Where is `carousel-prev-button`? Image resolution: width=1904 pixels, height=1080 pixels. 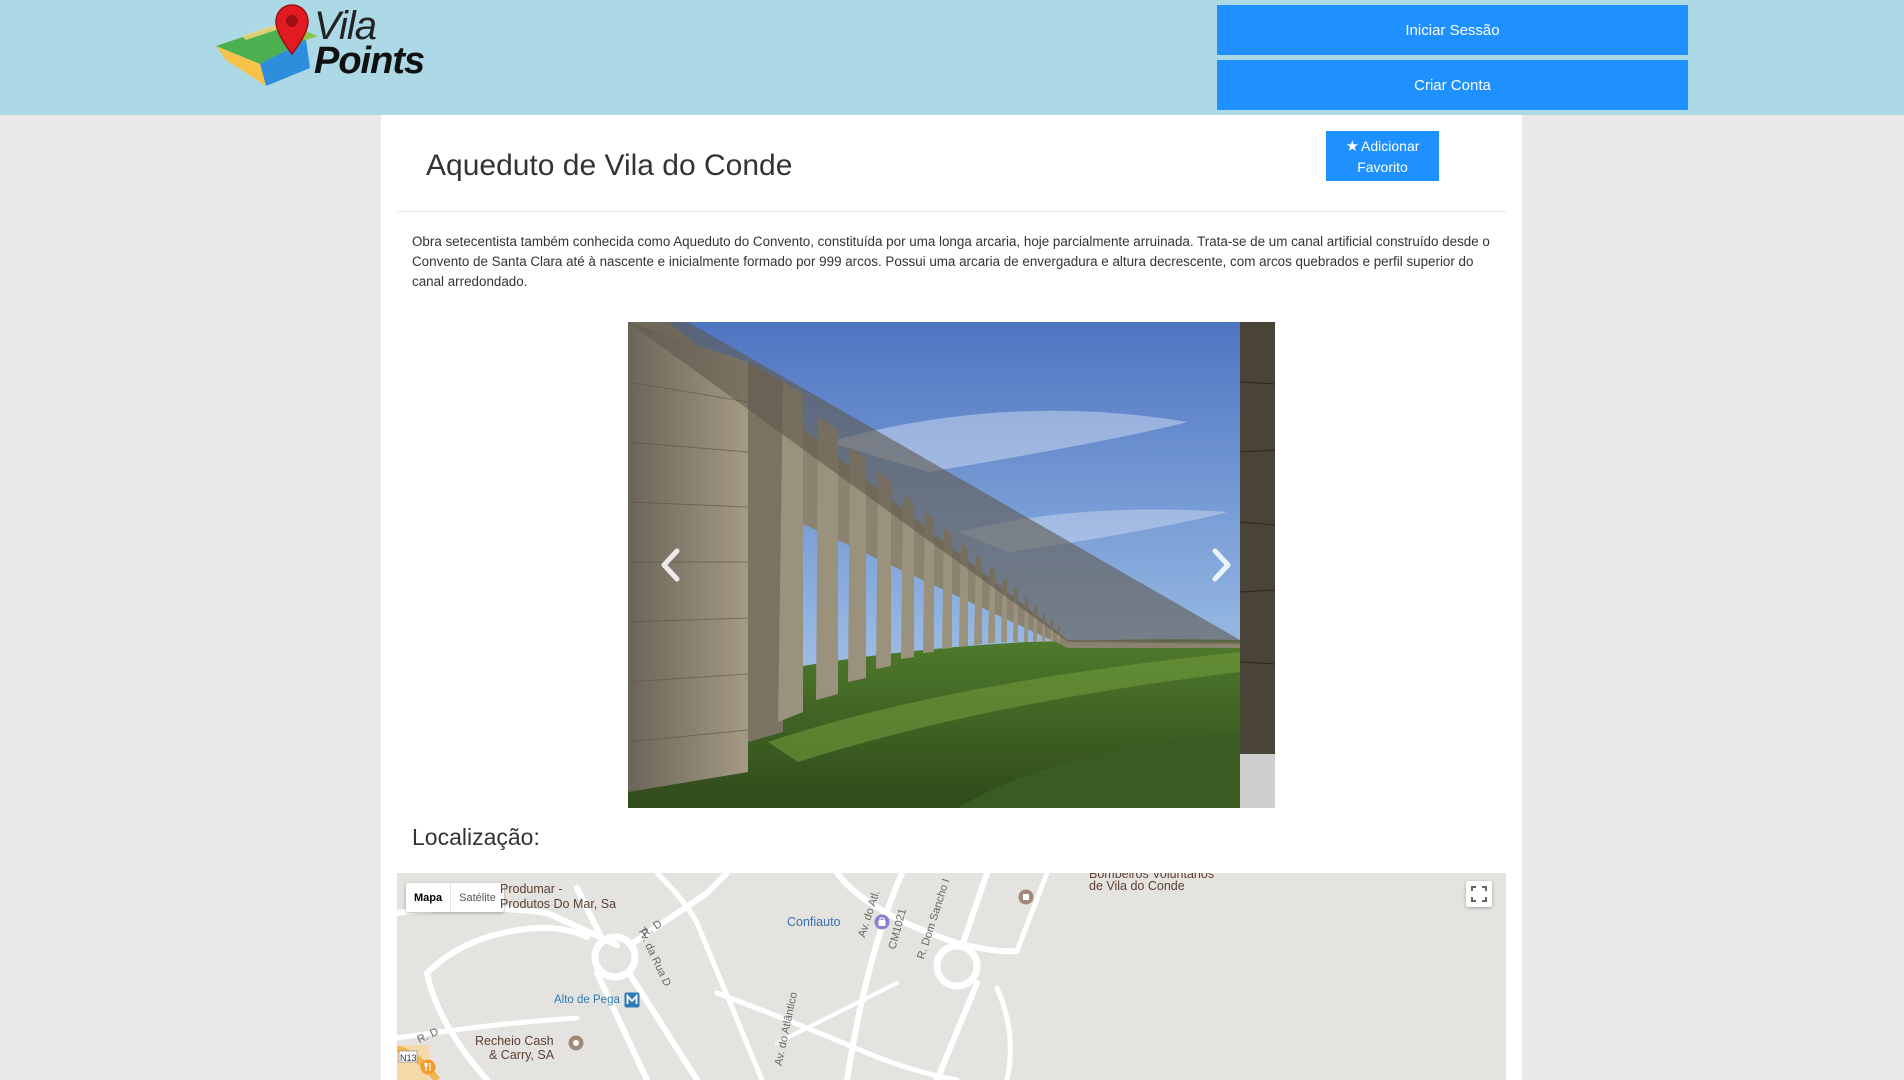
carousel-prev-button is located at coordinates (670, 565).